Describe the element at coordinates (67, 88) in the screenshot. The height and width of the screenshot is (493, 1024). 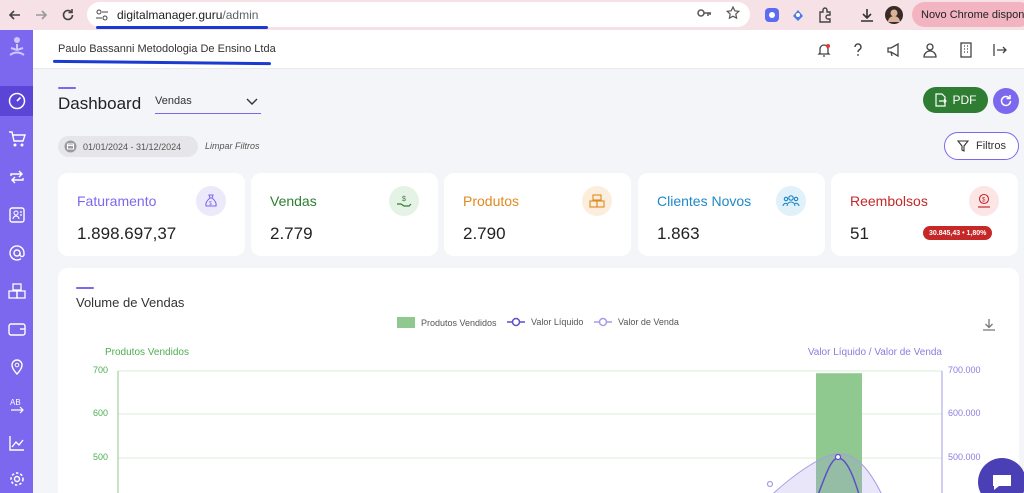
I see `title-accent` at that location.